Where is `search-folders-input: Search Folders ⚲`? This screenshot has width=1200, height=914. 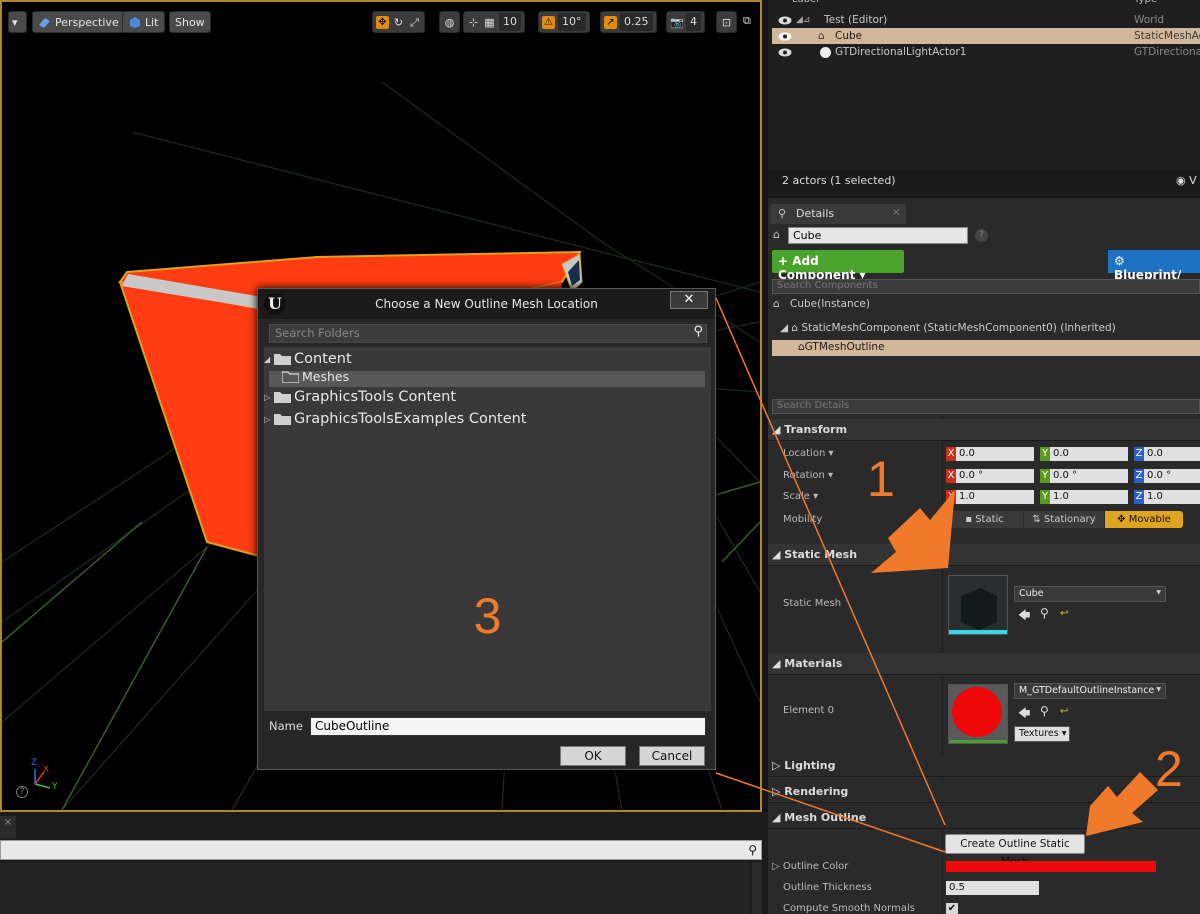
search-folders-input: Search Folders ⚲ is located at coordinates (488, 333).